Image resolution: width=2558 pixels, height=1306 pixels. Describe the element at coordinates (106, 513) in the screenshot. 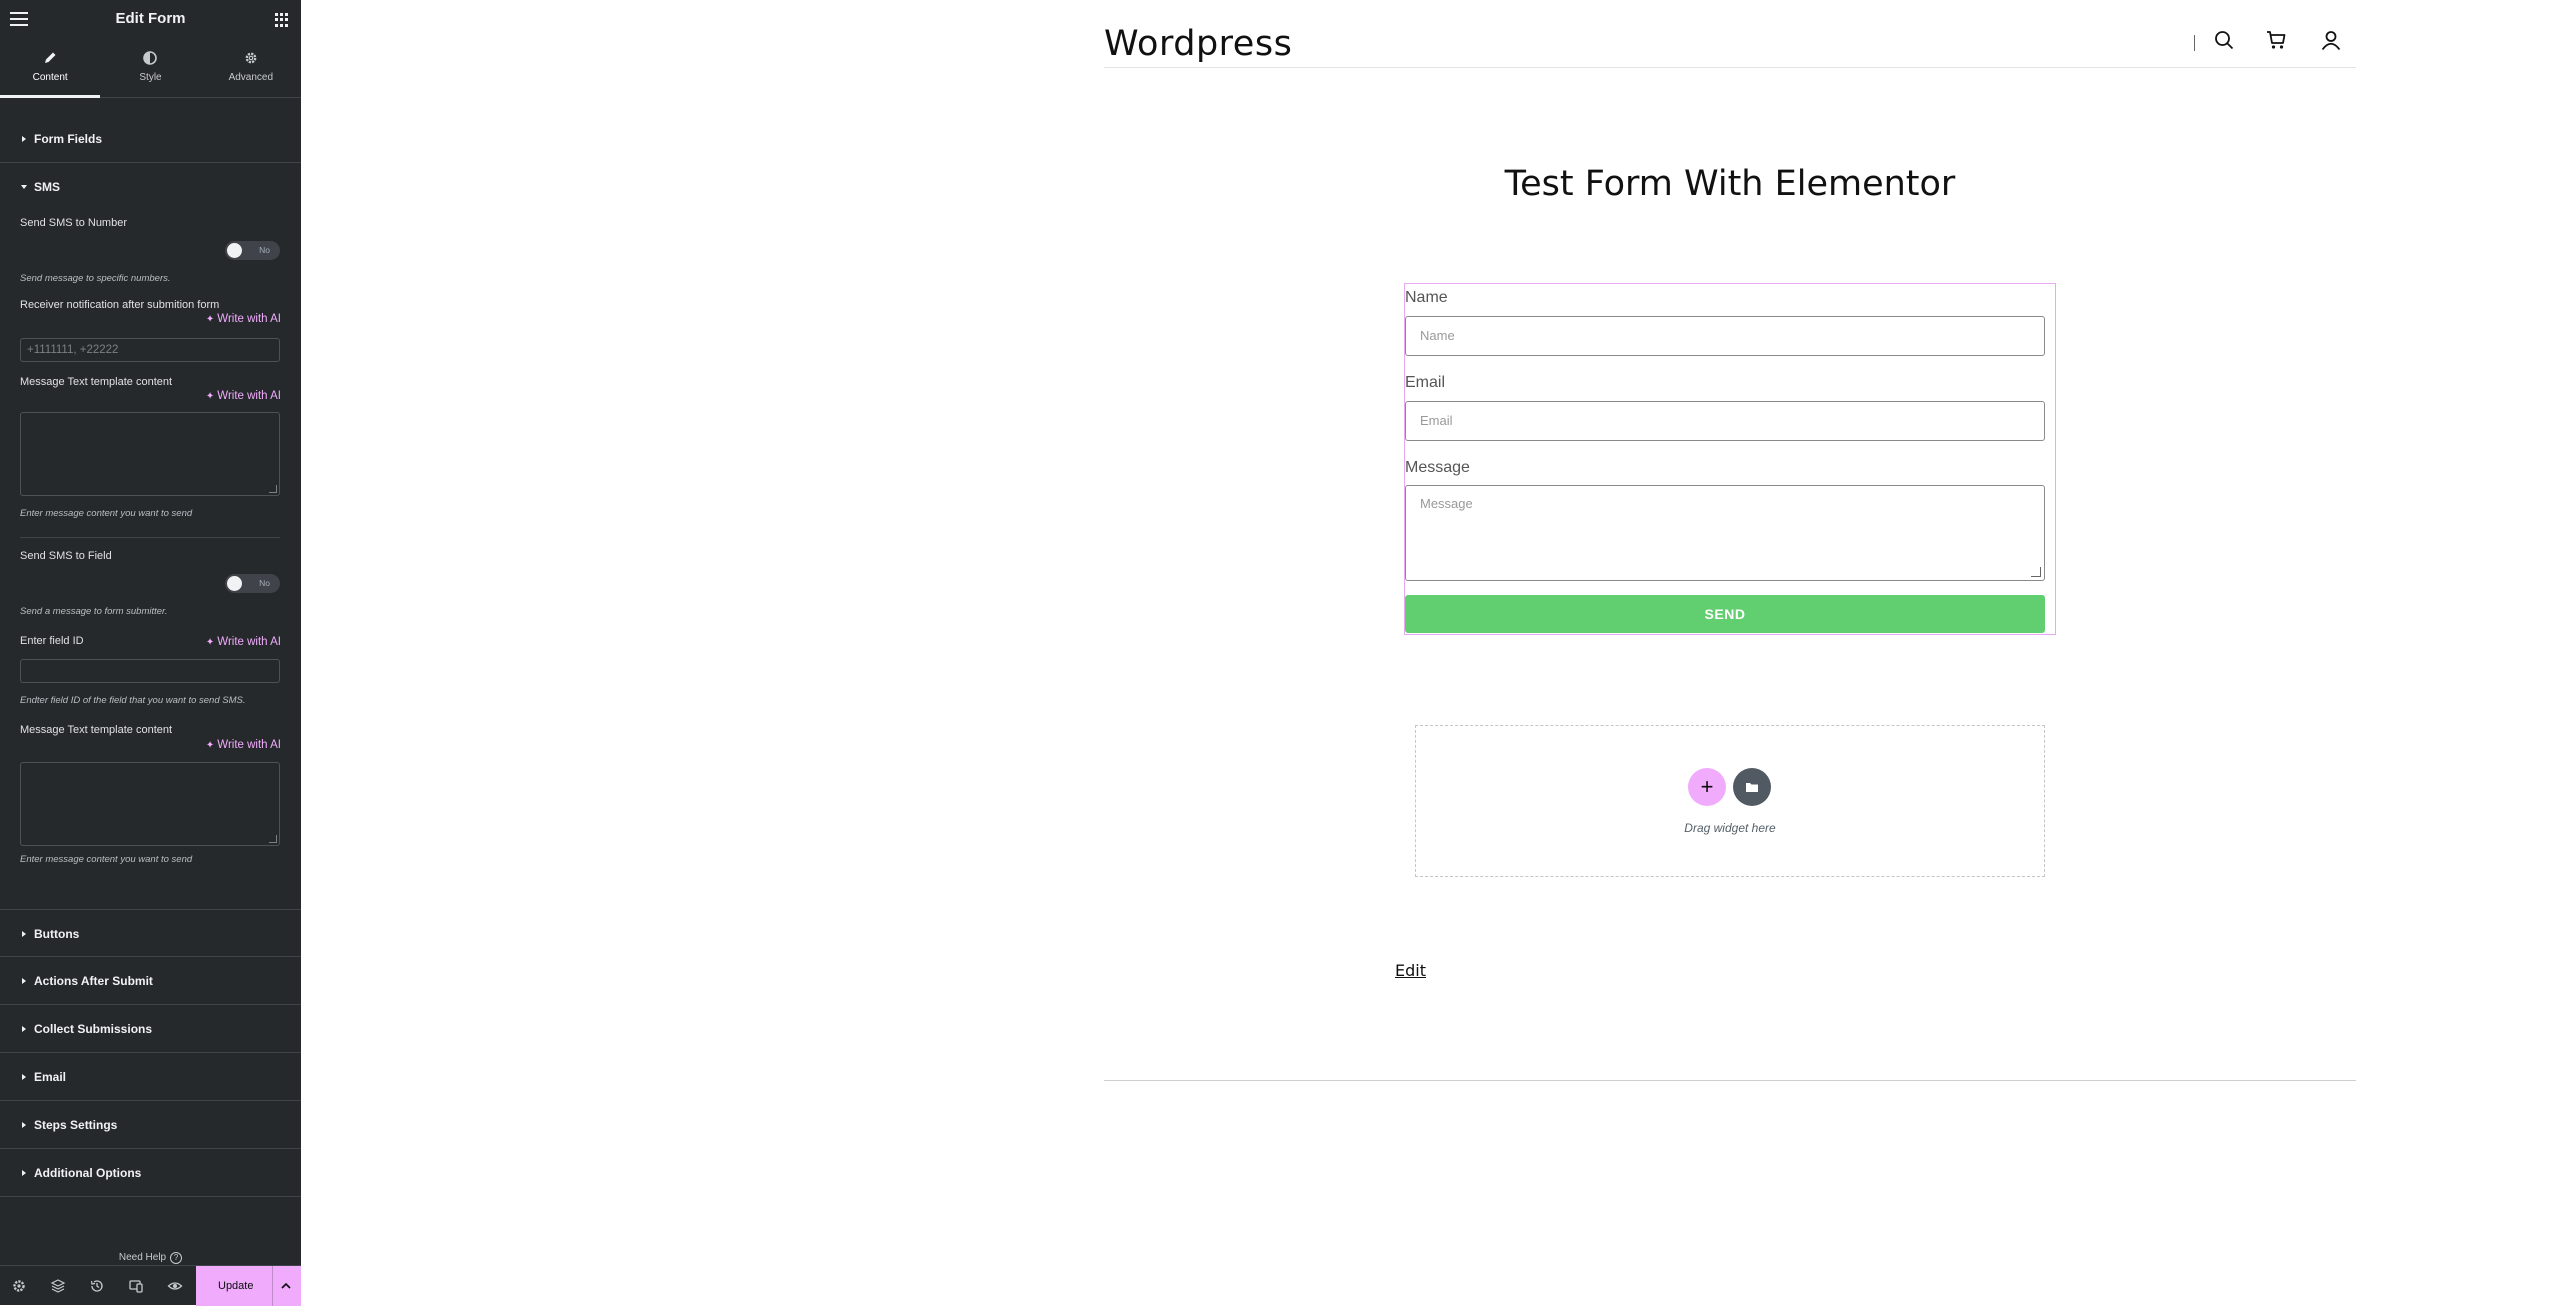

I see `msg-template-desc: Enter message content you want to send` at that location.